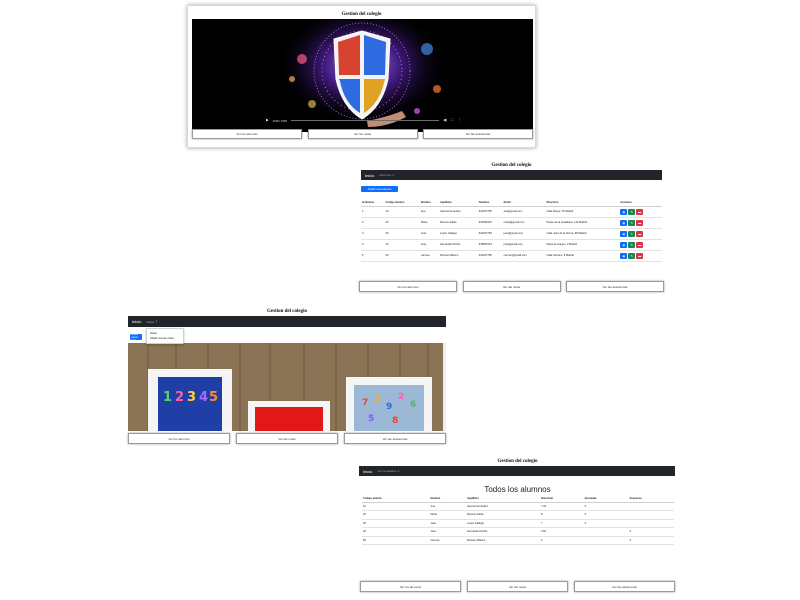  Describe the element at coordinates (651, 523) in the screenshot. I see `table-cell` at that location.